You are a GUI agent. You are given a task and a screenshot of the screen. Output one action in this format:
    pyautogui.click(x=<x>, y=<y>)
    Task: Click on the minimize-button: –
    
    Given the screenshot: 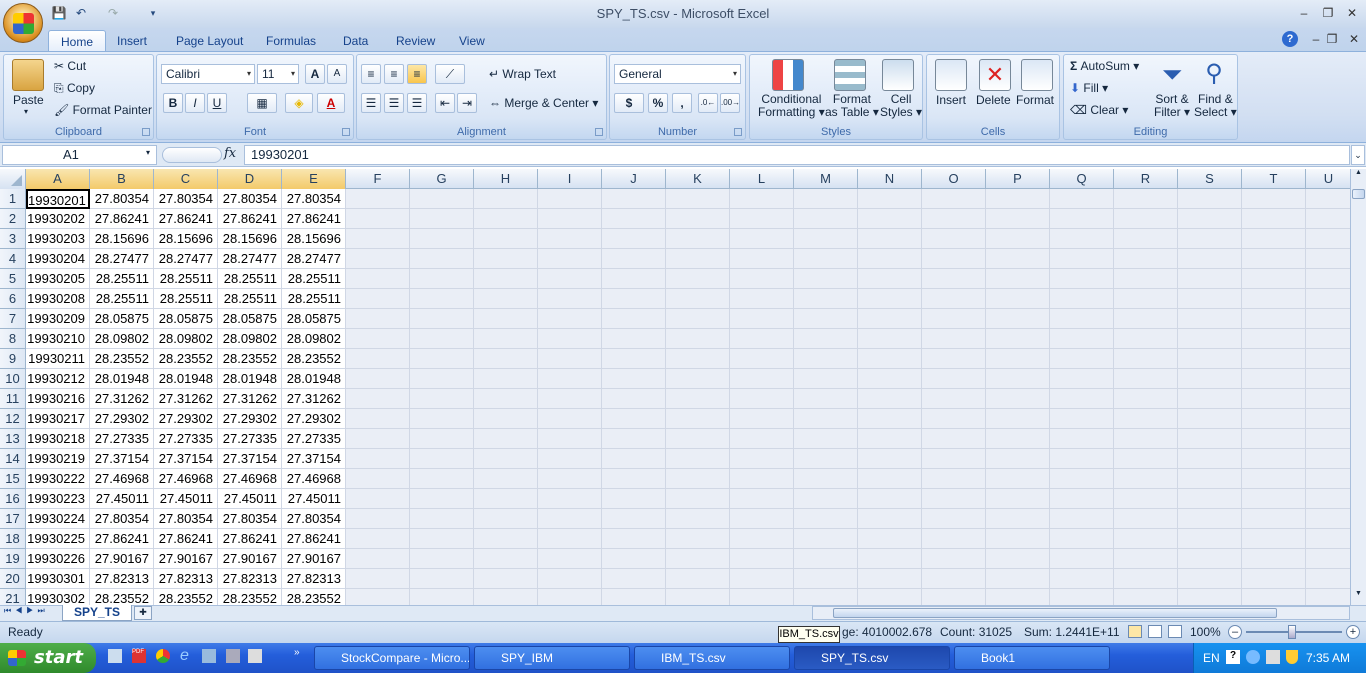 What is the action you would take?
    pyautogui.click(x=1304, y=13)
    